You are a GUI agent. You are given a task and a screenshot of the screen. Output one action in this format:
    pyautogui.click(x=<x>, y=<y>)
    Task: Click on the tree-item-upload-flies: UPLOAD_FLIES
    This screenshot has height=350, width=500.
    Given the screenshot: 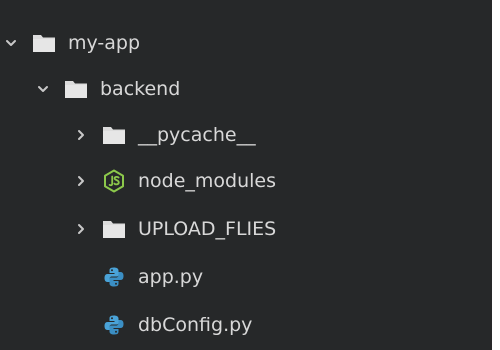 What is the action you would take?
    pyautogui.click(x=246, y=229)
    